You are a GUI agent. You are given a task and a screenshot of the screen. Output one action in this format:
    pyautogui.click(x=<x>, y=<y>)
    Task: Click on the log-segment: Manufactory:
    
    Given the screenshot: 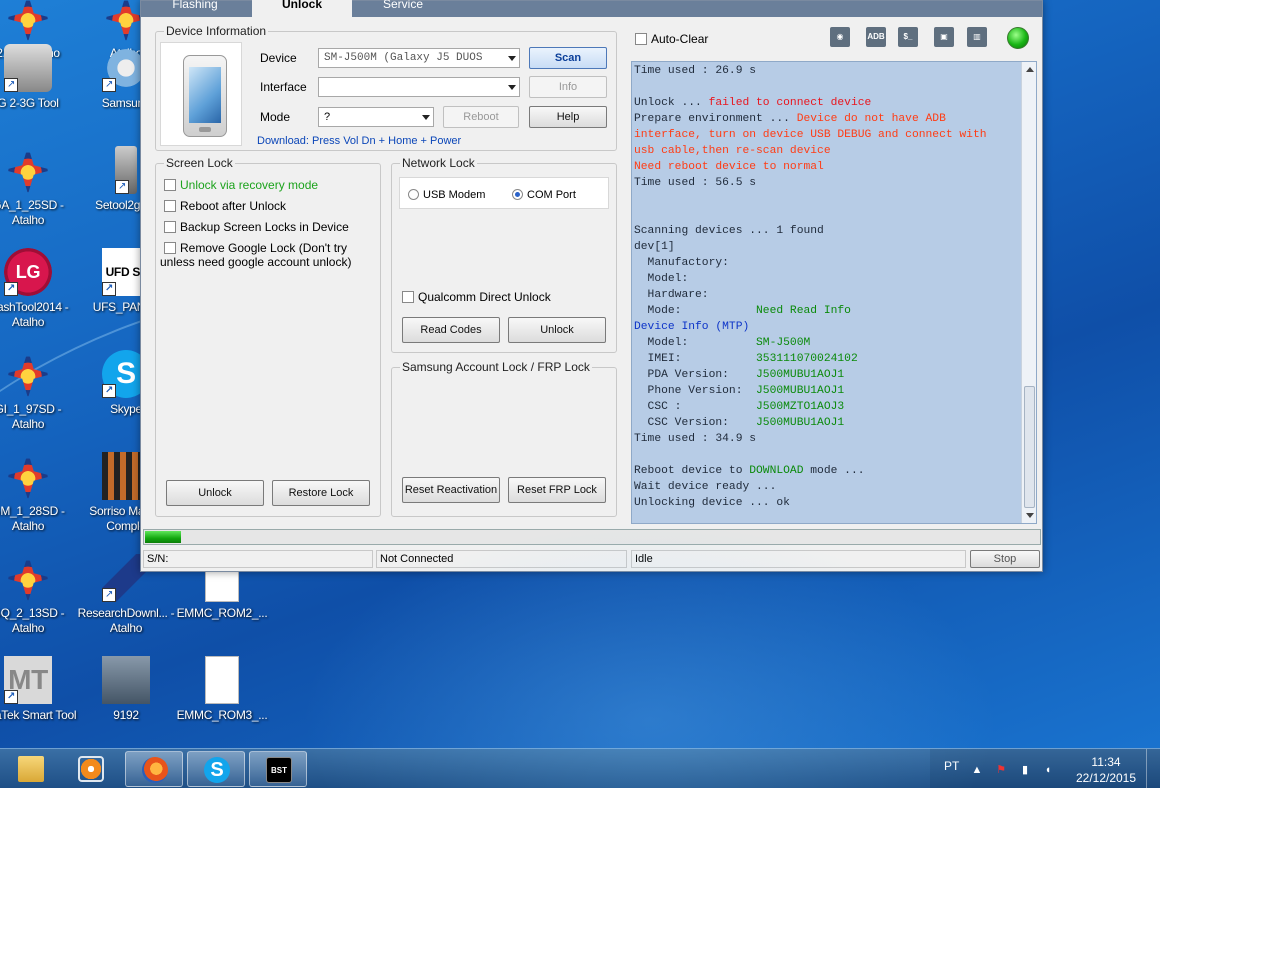 What is the action you would take?
    pyautogui.click(x=681, y=263)
    